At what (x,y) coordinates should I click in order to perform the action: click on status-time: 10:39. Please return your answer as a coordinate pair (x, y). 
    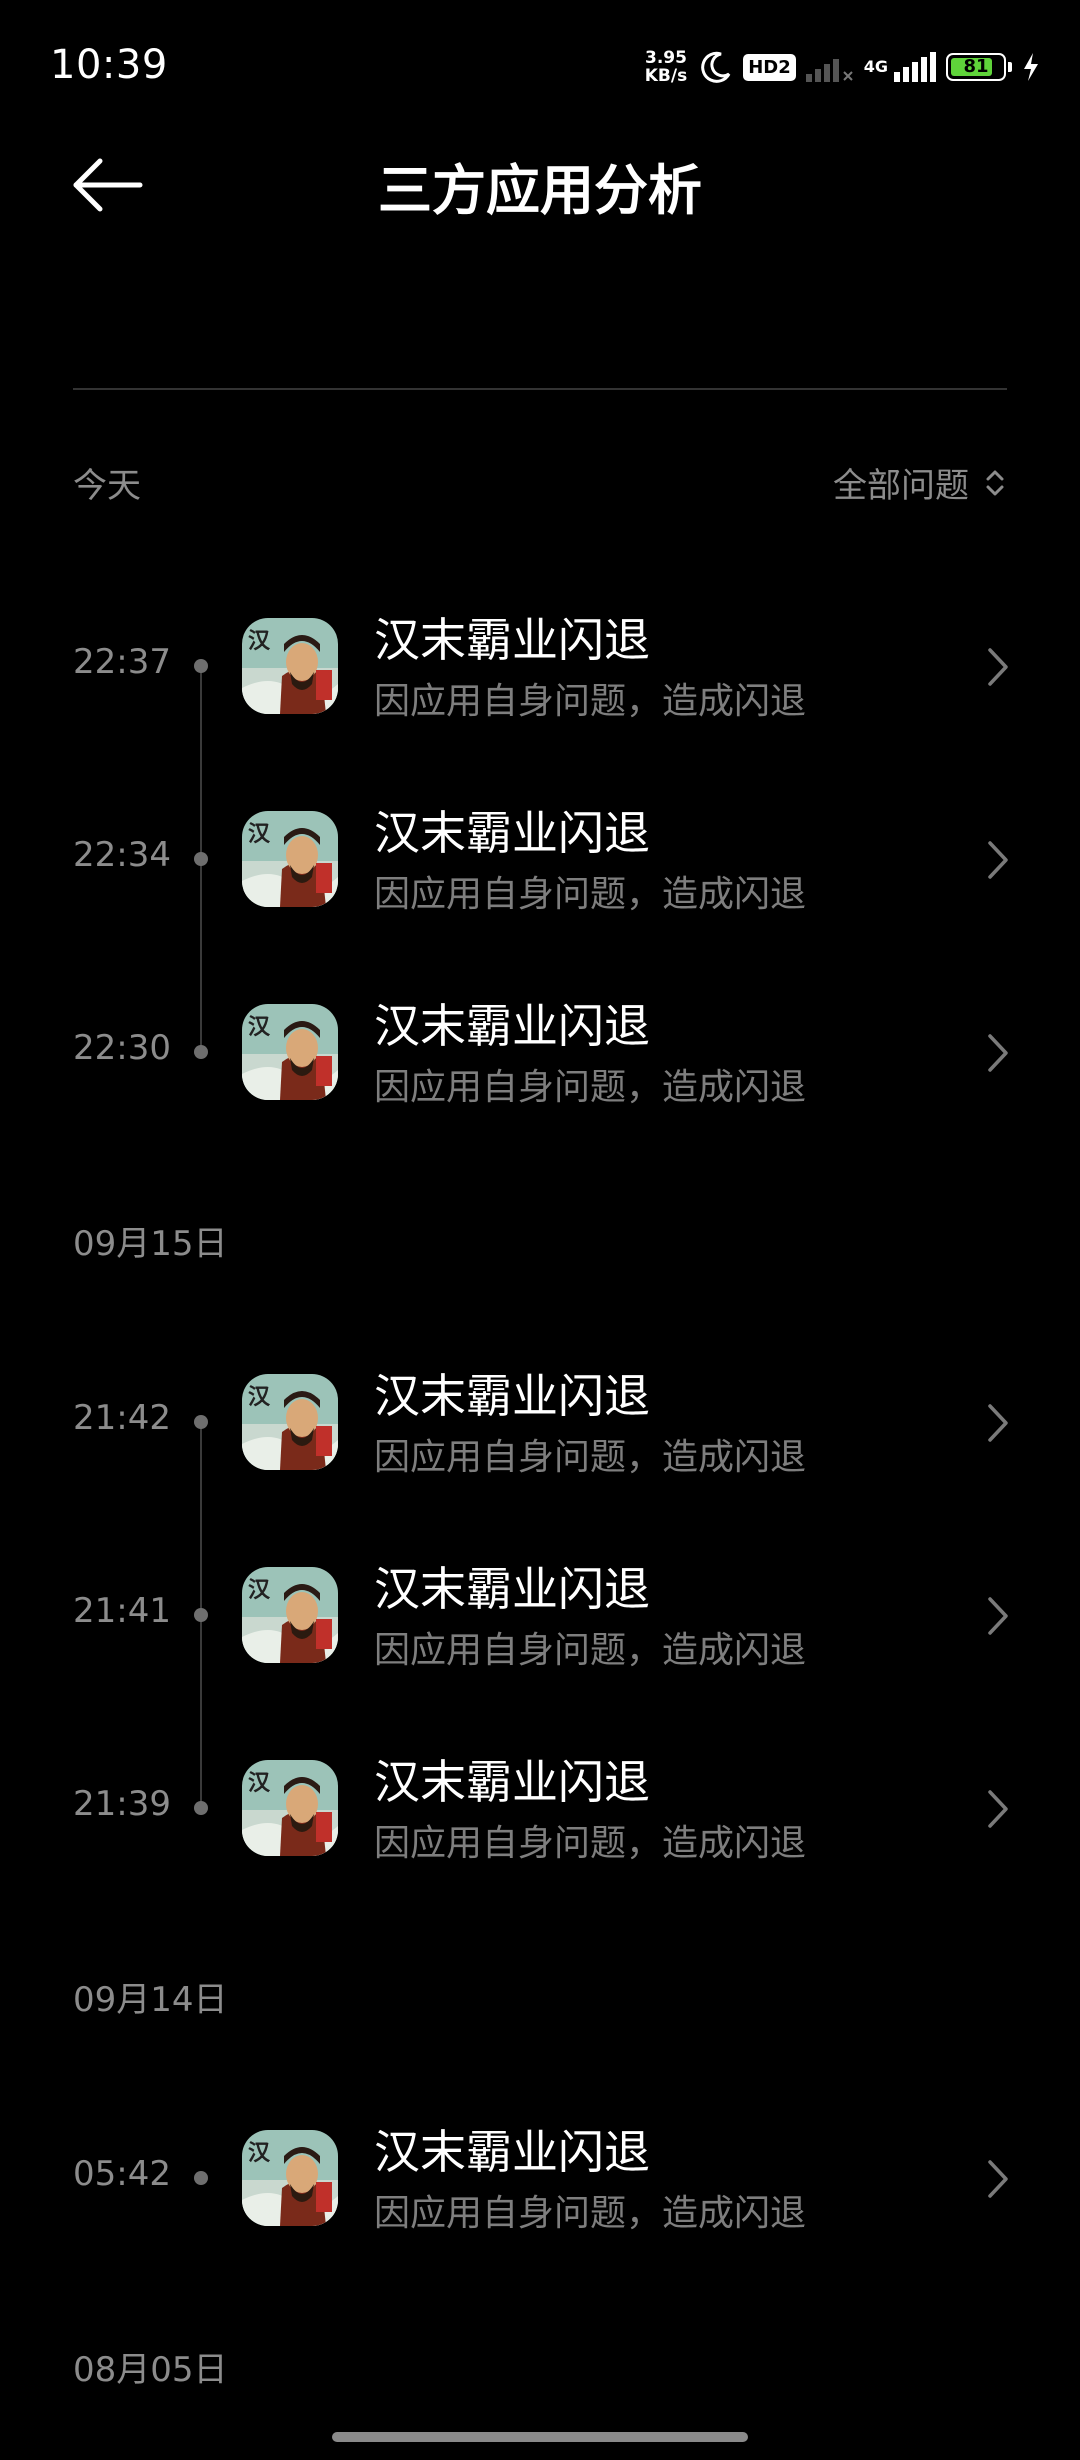
    Looking at the image, I should click on (109, 65).